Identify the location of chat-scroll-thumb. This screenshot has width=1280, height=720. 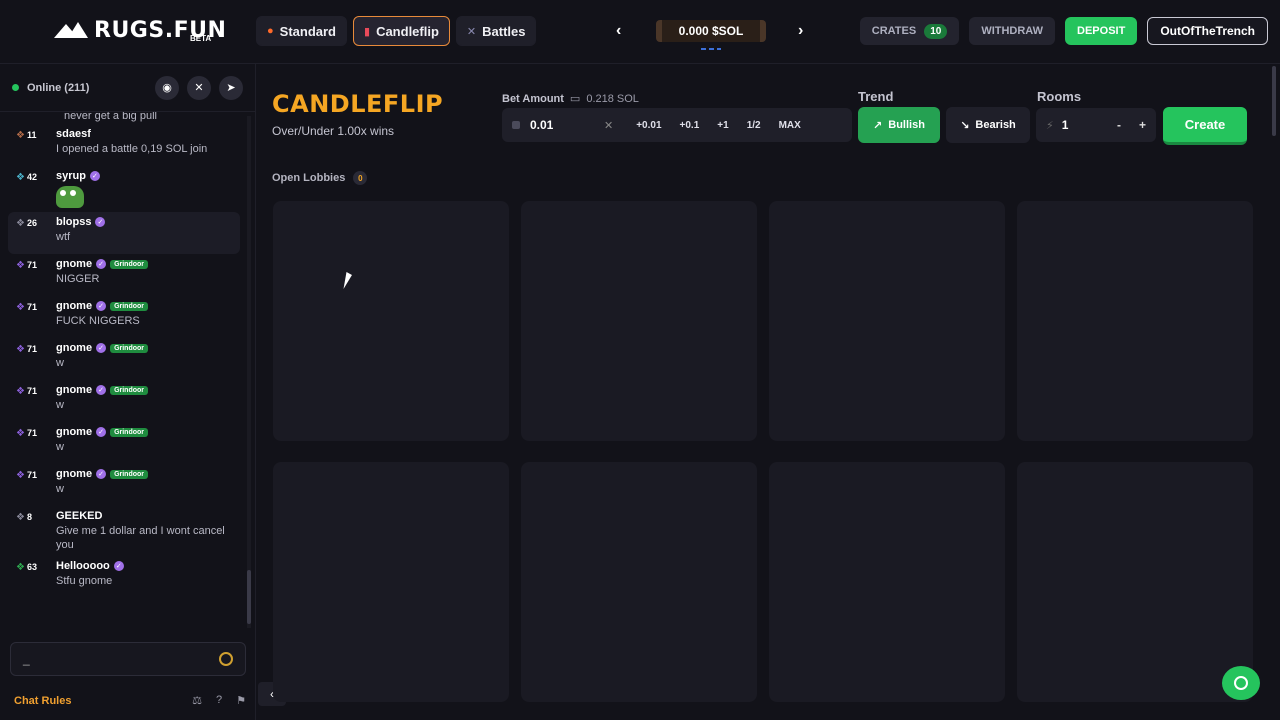
(249, 597).